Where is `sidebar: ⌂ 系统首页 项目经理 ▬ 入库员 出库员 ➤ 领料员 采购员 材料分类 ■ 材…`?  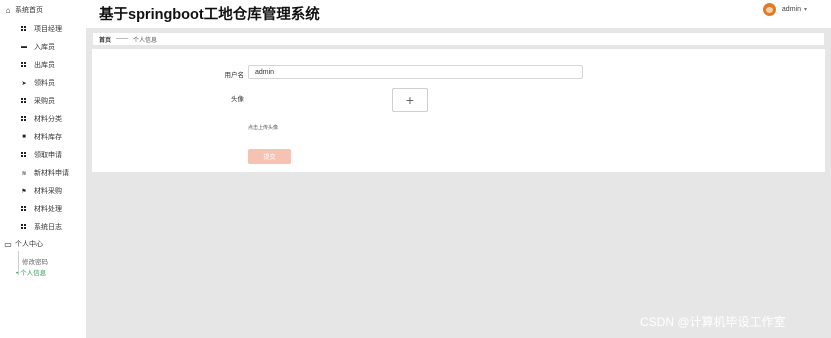 sidebar: ⌂ 系统首页 项目经理 ▬ 入库员 出库员 ➤ 领料员 采购员 材料分类 ■ 材… is located at coordinates (43, 169).